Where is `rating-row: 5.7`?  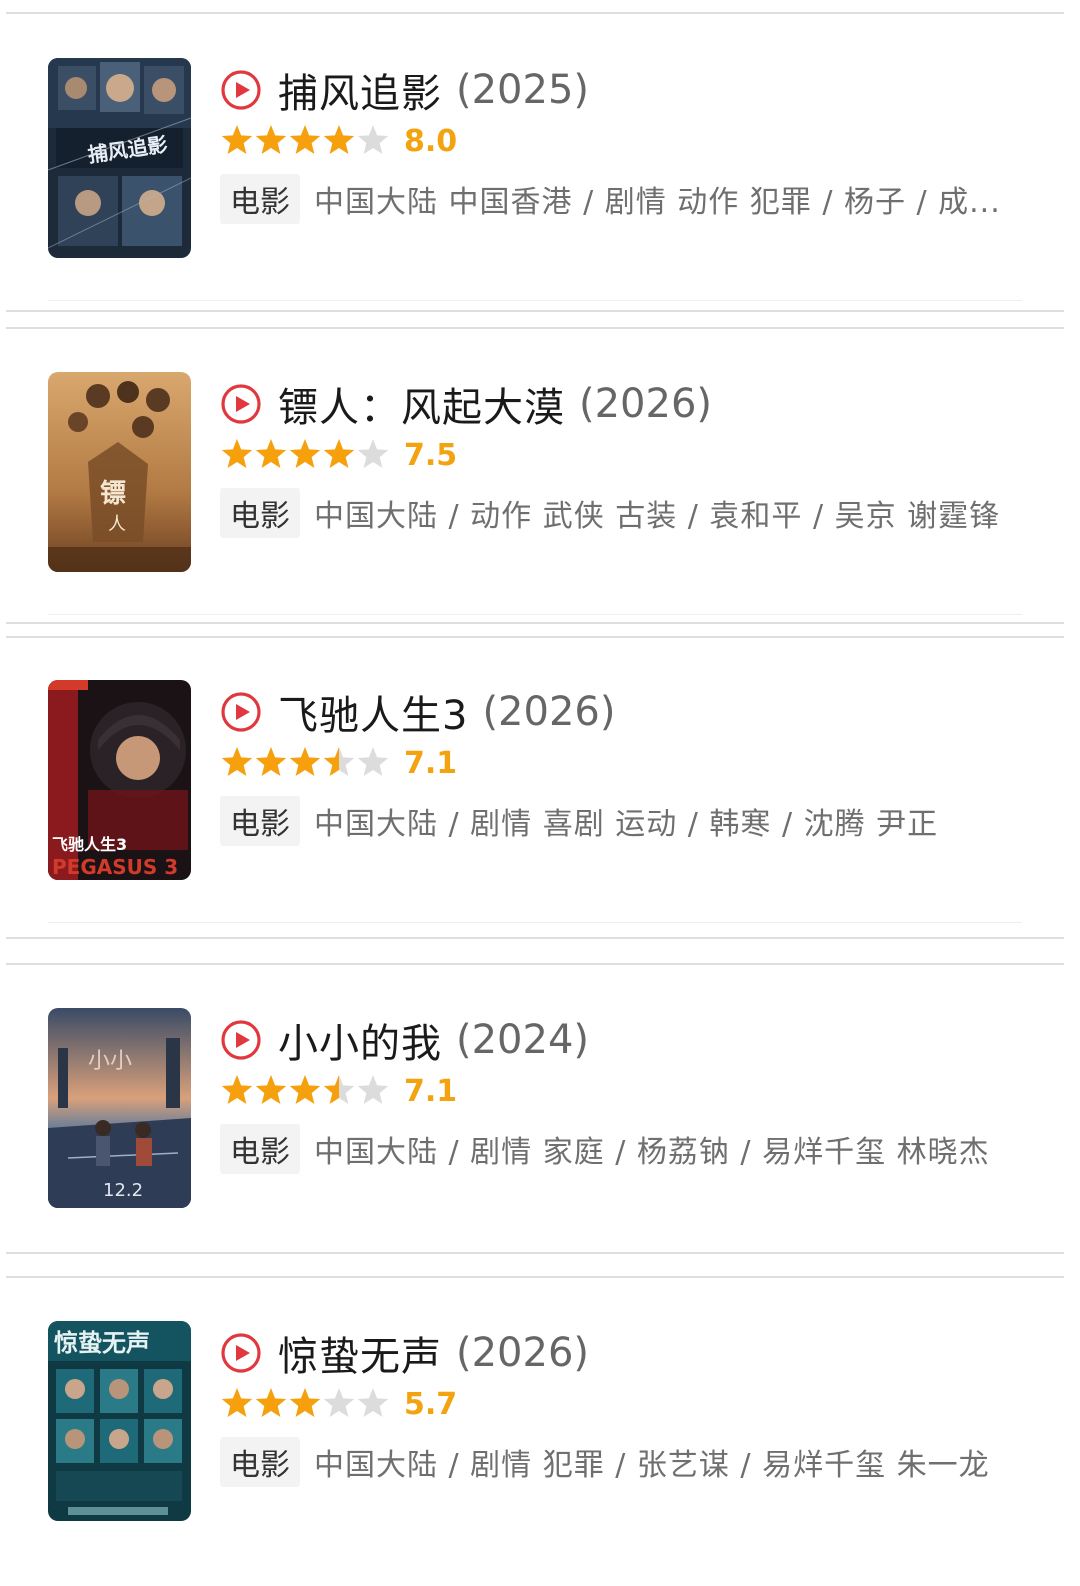
rating-row: 5.7 is located at coordinates (338, 1404).